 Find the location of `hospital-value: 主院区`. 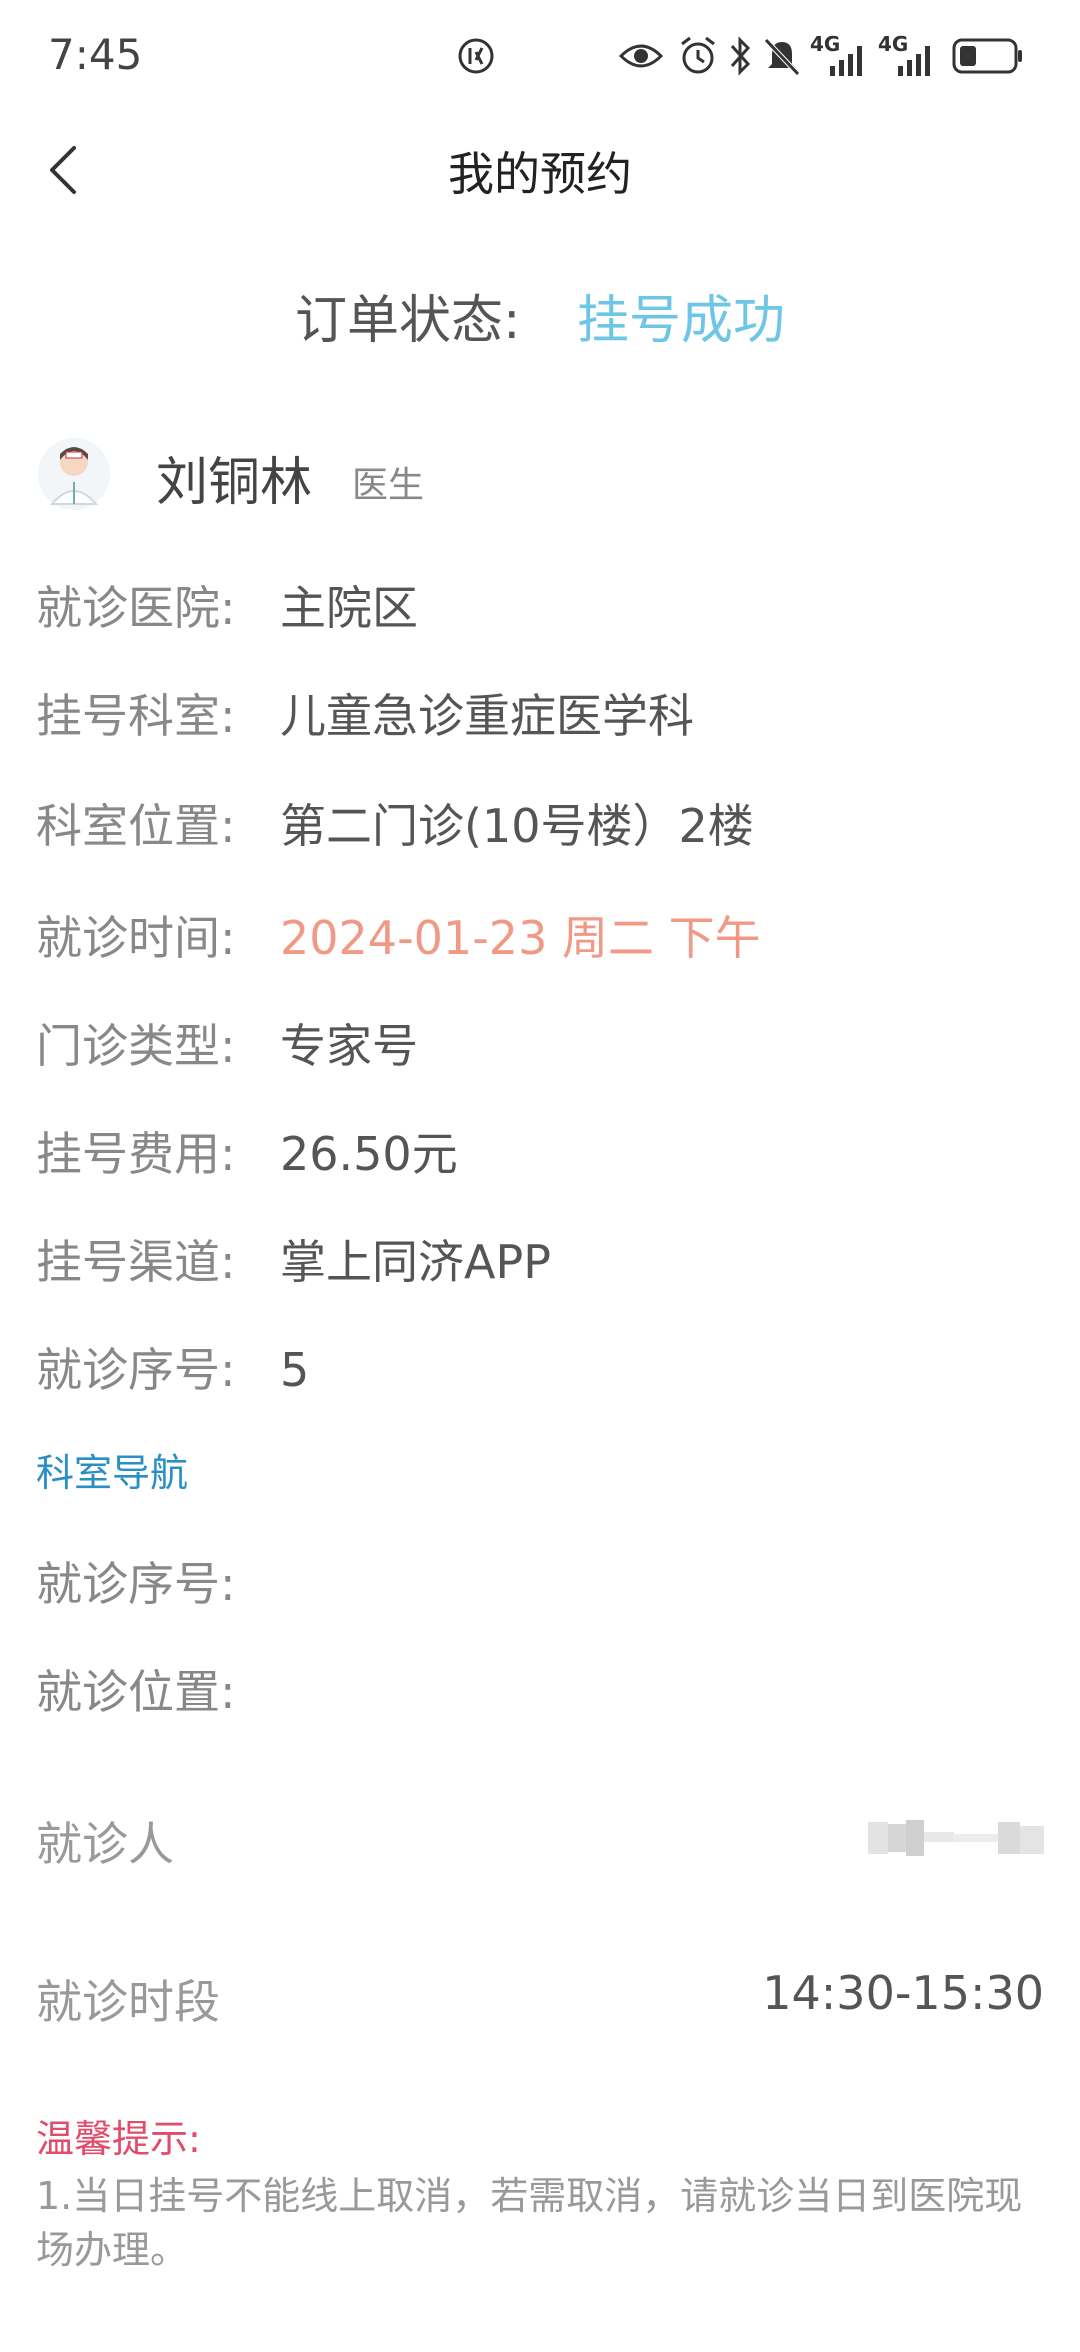

hospital-value: 主院区 is located at coordinates (349, 608).